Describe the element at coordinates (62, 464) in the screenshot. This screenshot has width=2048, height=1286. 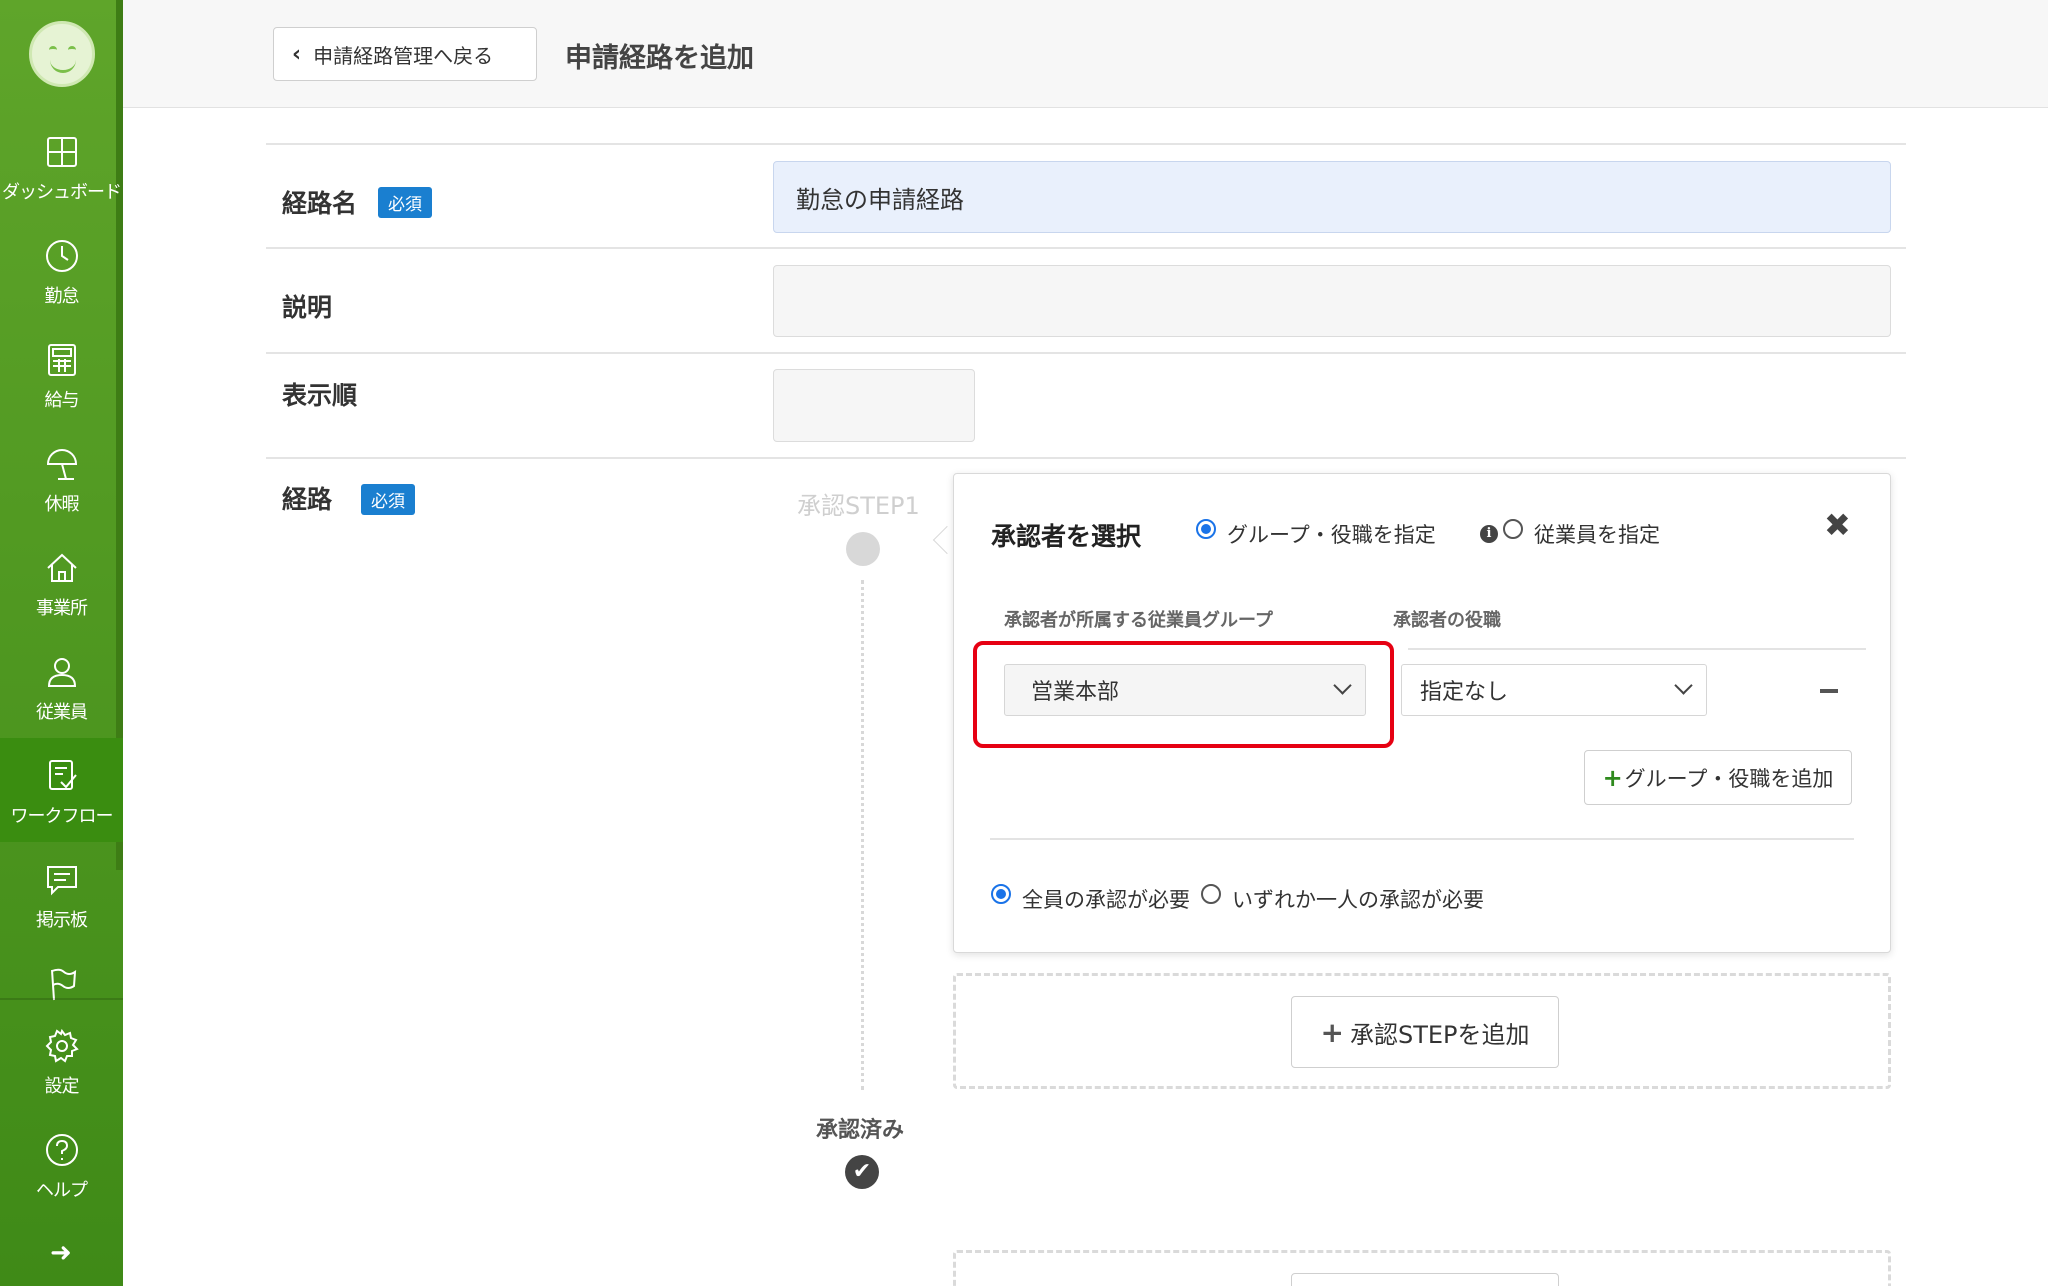
I see `umbrella-icon` at that location.